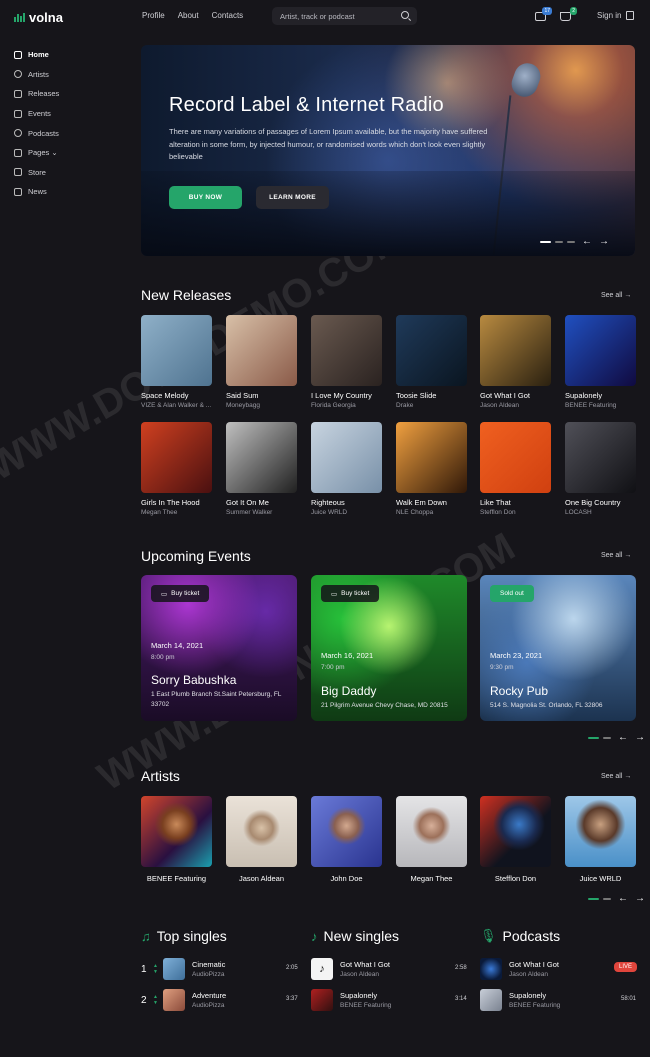 Image resolution: width=650 pixels, height=1057 pixels. What do you see at coordinates (292, 197) in the screenshot?
I see `learn-more-button: LEARN MORE` at bounding box center [292, 197].